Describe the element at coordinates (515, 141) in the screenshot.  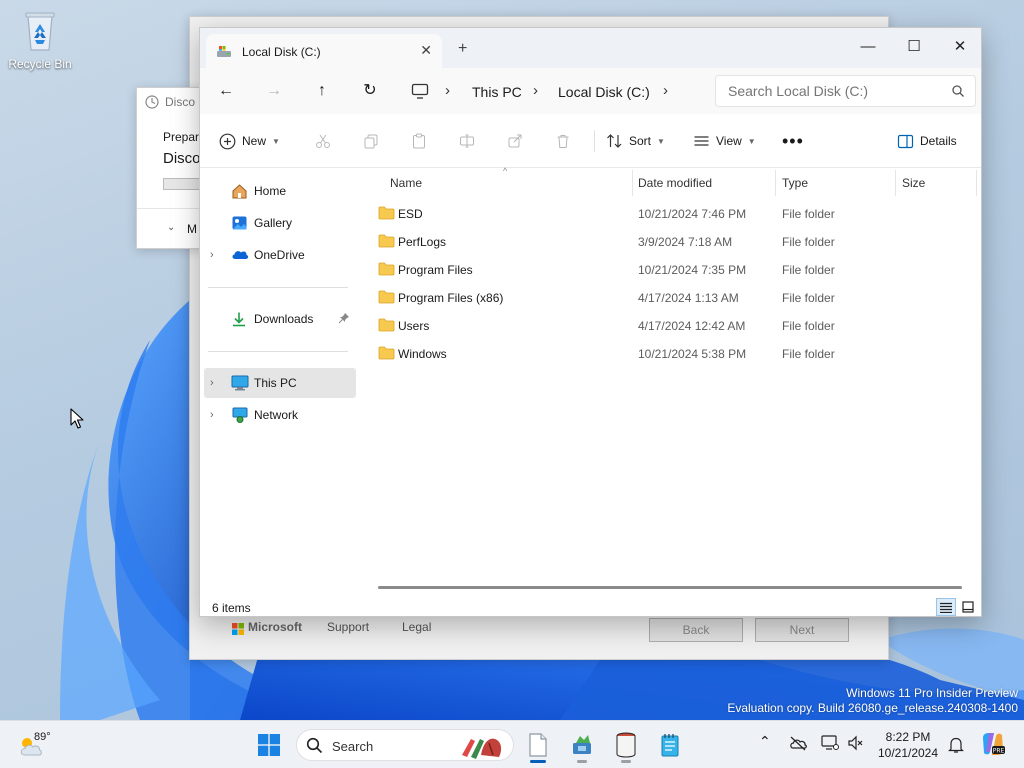
I see `share-button` at that location.